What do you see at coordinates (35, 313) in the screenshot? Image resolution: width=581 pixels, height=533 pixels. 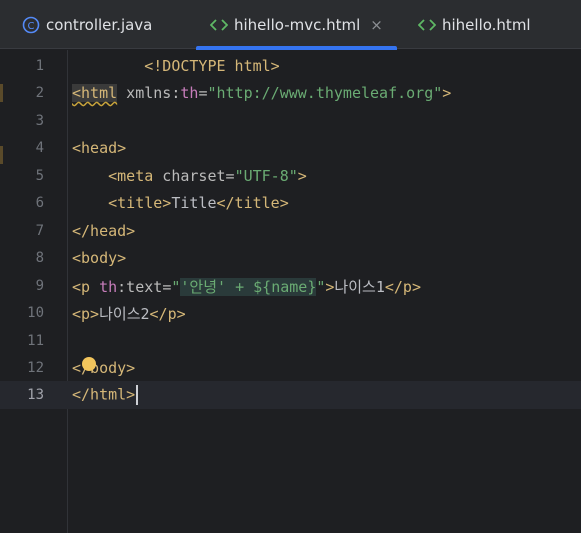 I see `line-number: 10` at bounding box center [35, 313].